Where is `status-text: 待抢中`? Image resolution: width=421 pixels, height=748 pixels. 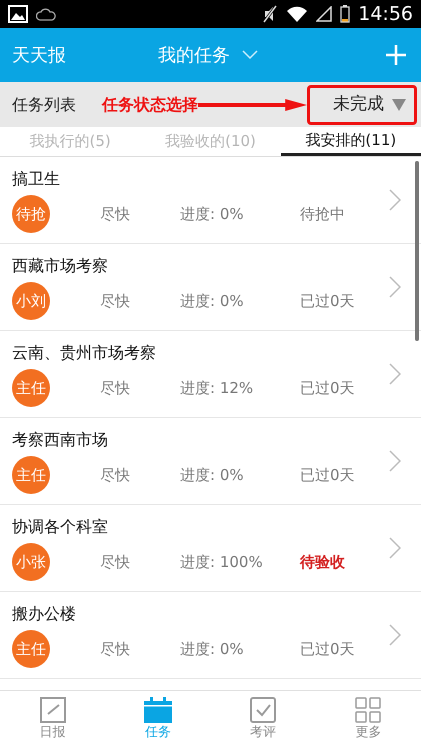 status-text: 待抢中 is located at coordinates (322, 214).